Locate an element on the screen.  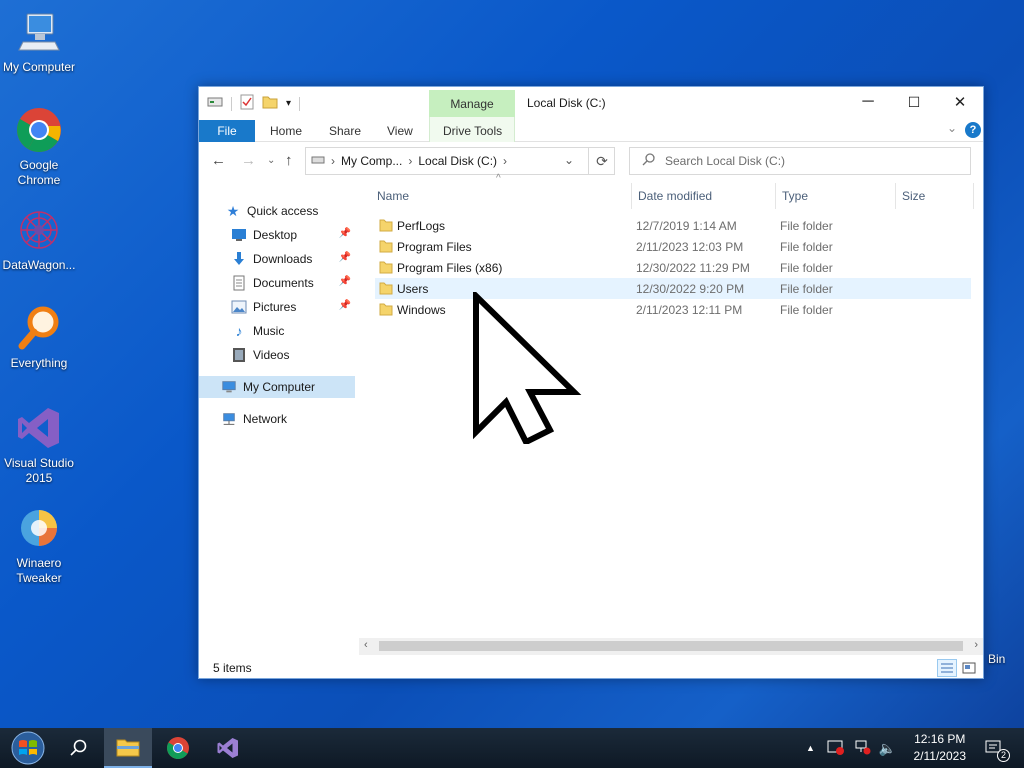
sidebar-item-pictures: Pictures 📌 is located at coordinates (277, 307).